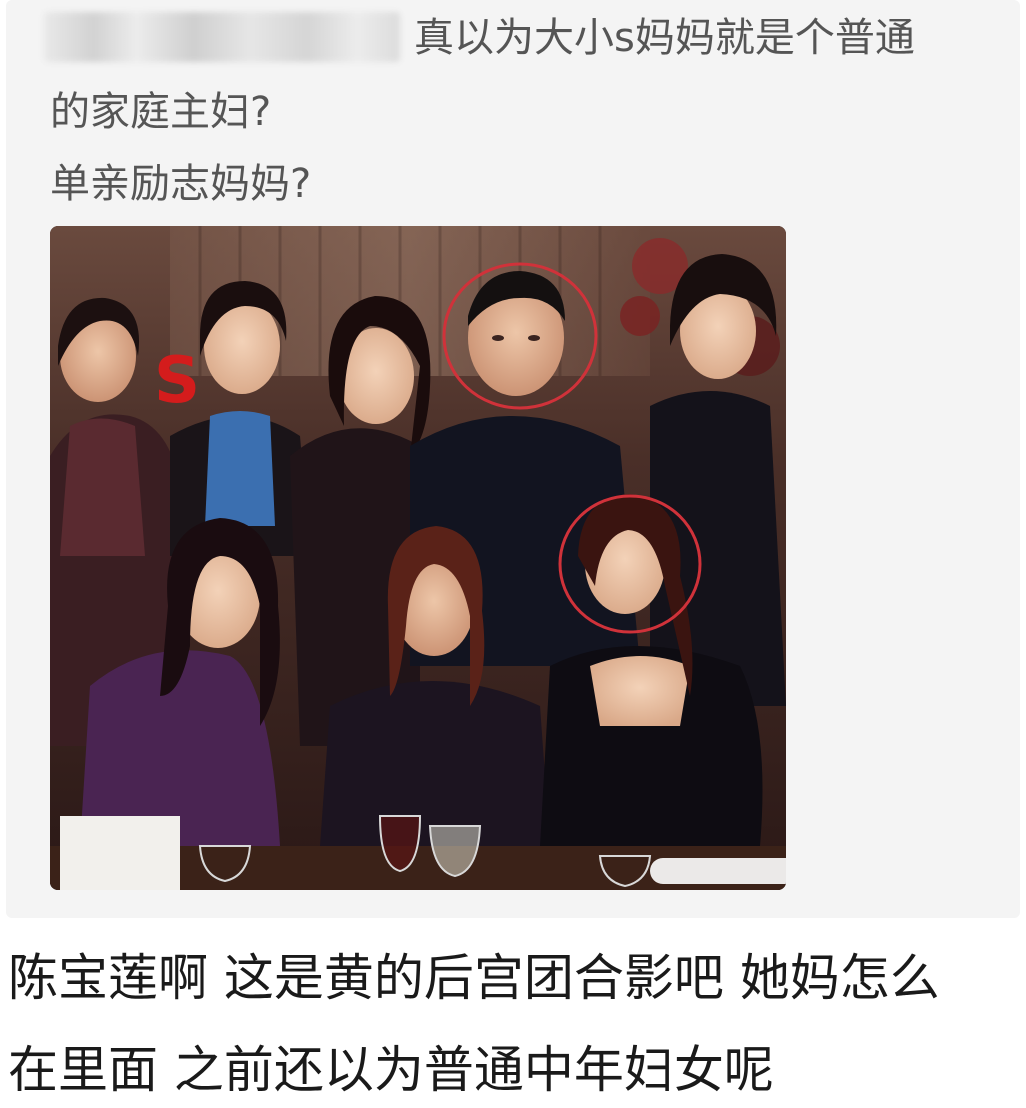  I want to click on table-card, so click(120, 853).